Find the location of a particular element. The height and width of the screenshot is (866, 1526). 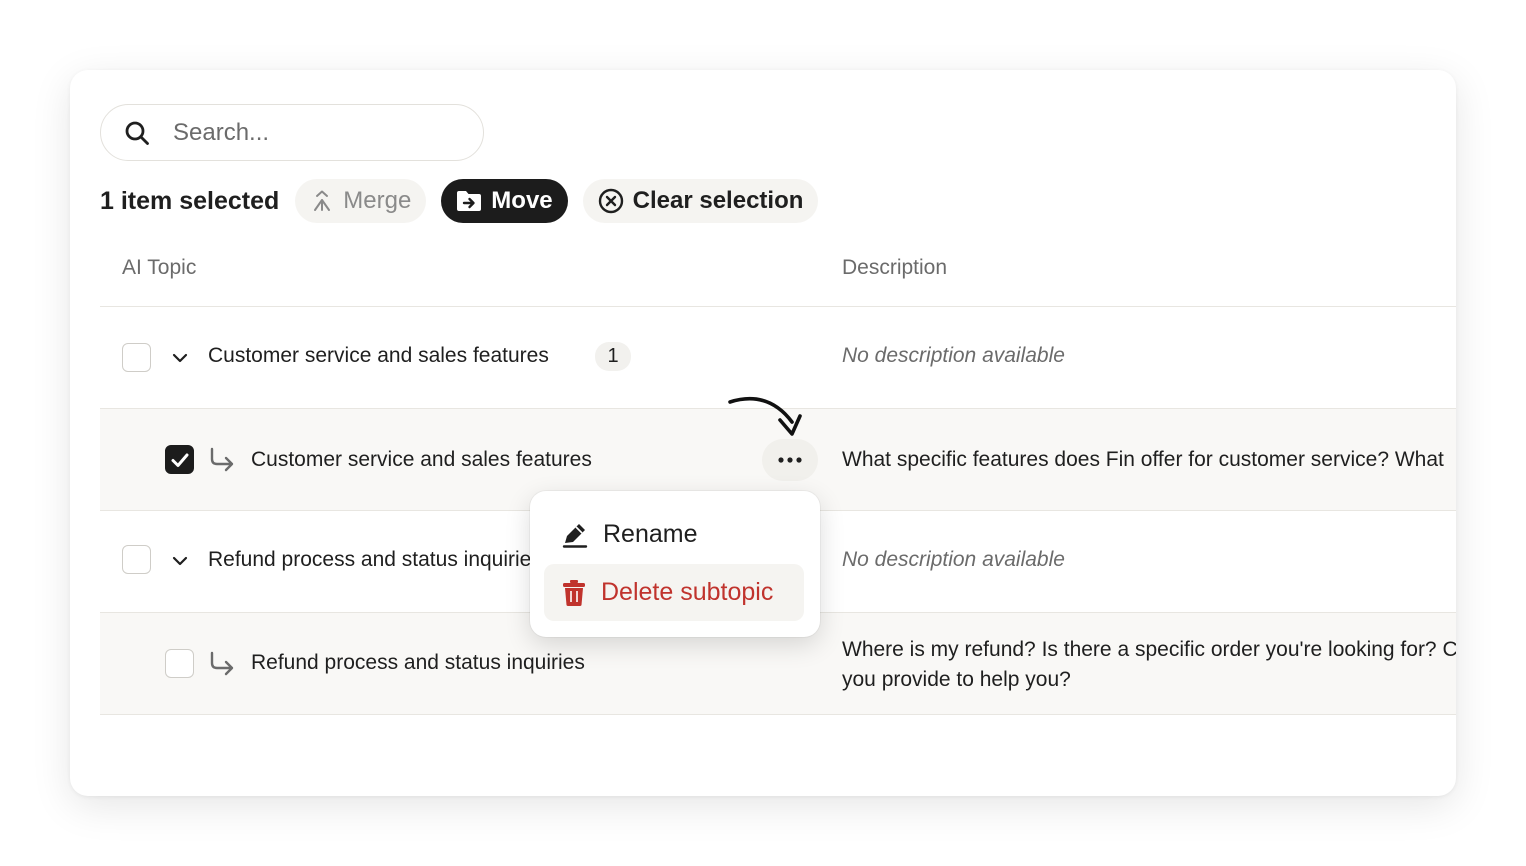

subtopic-count-badge: 1 is located at coordinates (613, 356).